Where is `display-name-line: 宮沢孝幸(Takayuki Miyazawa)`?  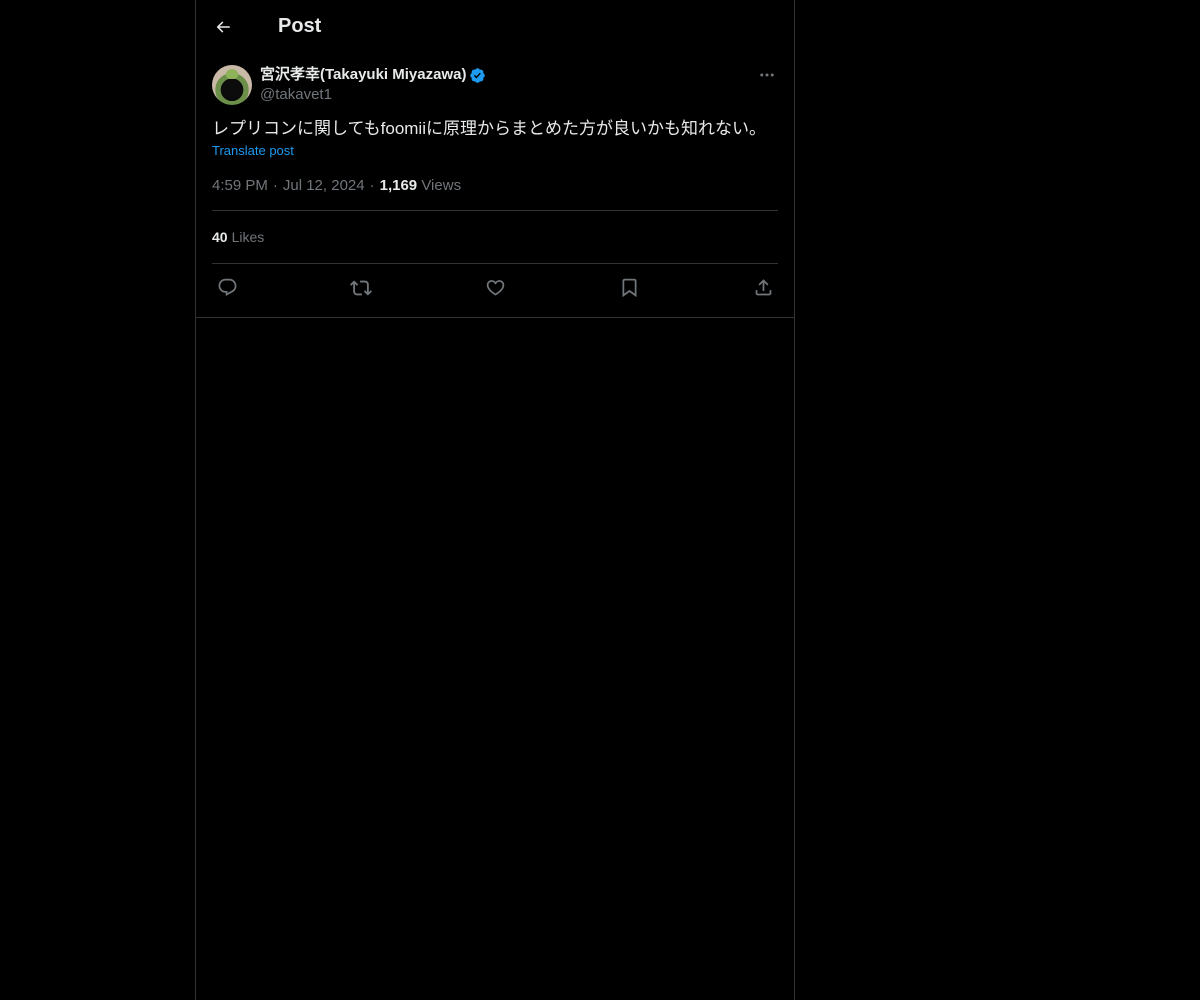 display-name-line: 宮沢孝幸(Takayuki Miyazawa) is located at coordinates (373, 75).